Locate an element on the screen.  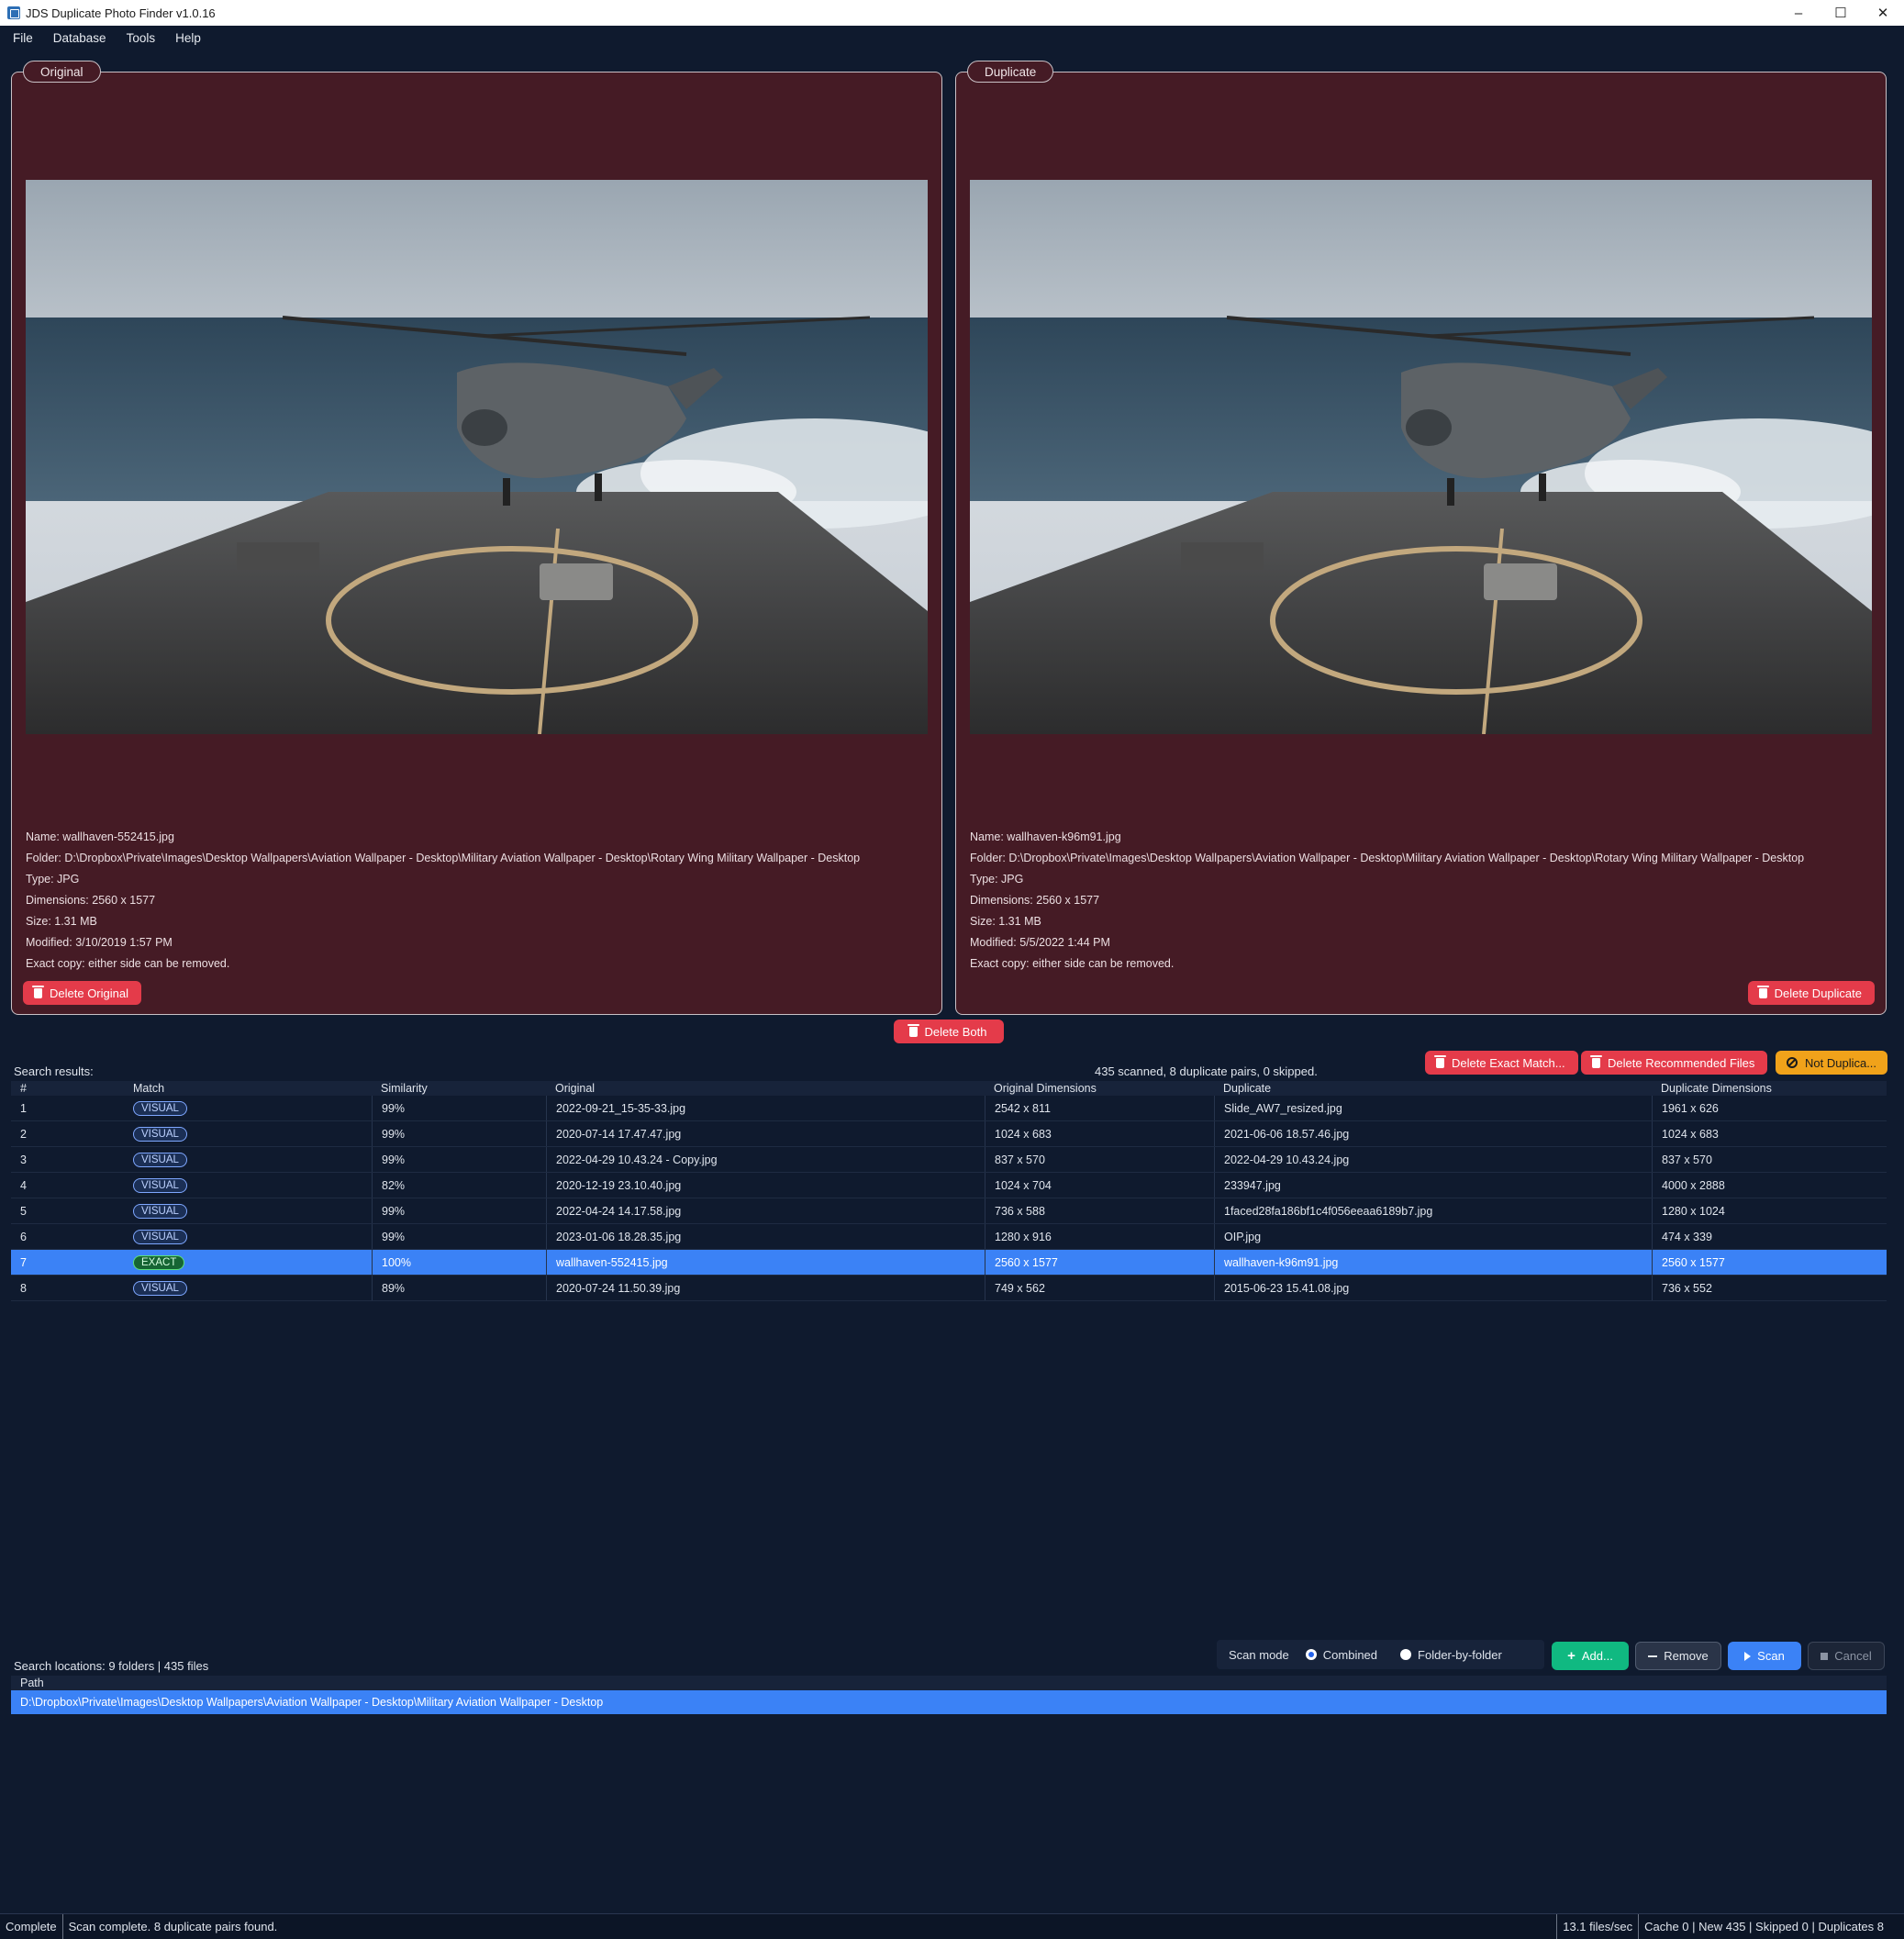
menu-file: File is located at coordinates (23, 38).